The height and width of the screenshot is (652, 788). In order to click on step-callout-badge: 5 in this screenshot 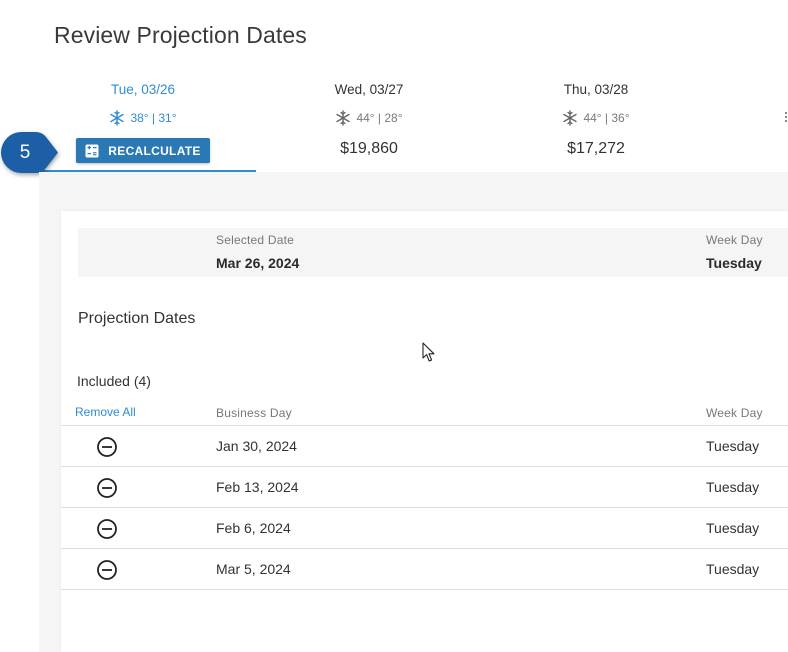, I will do `click(30, 152)`.